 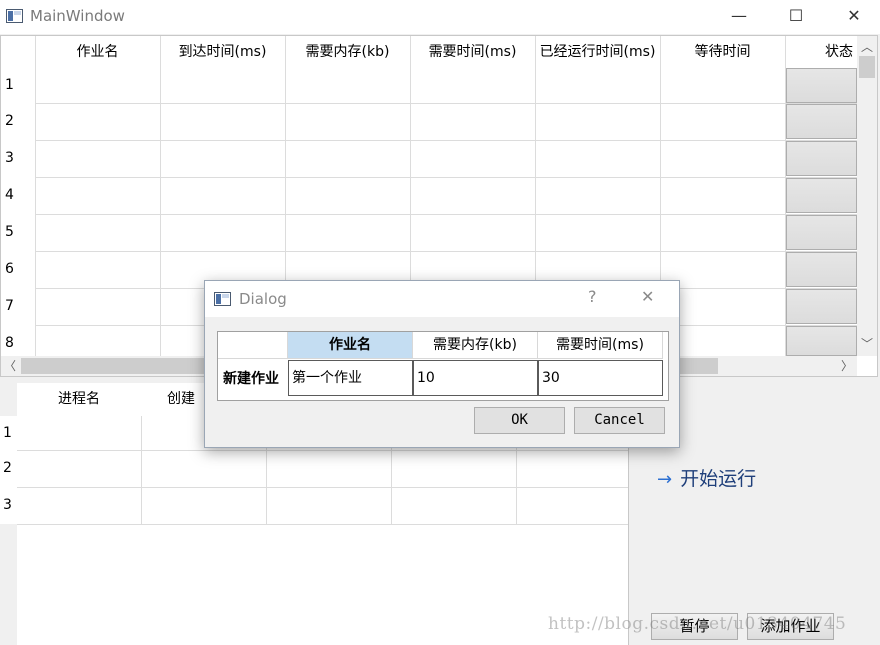 I want to click on dialog-app-icon, so click(x=222, y=299).